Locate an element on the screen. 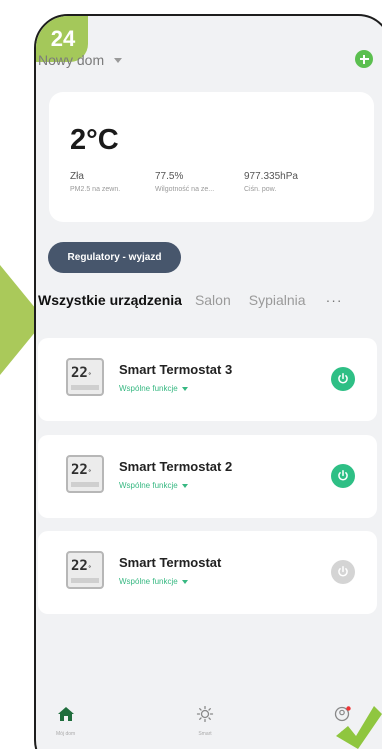 The image size is (382, 749). tab-salon: Salon is located at coordinates (213, 300).